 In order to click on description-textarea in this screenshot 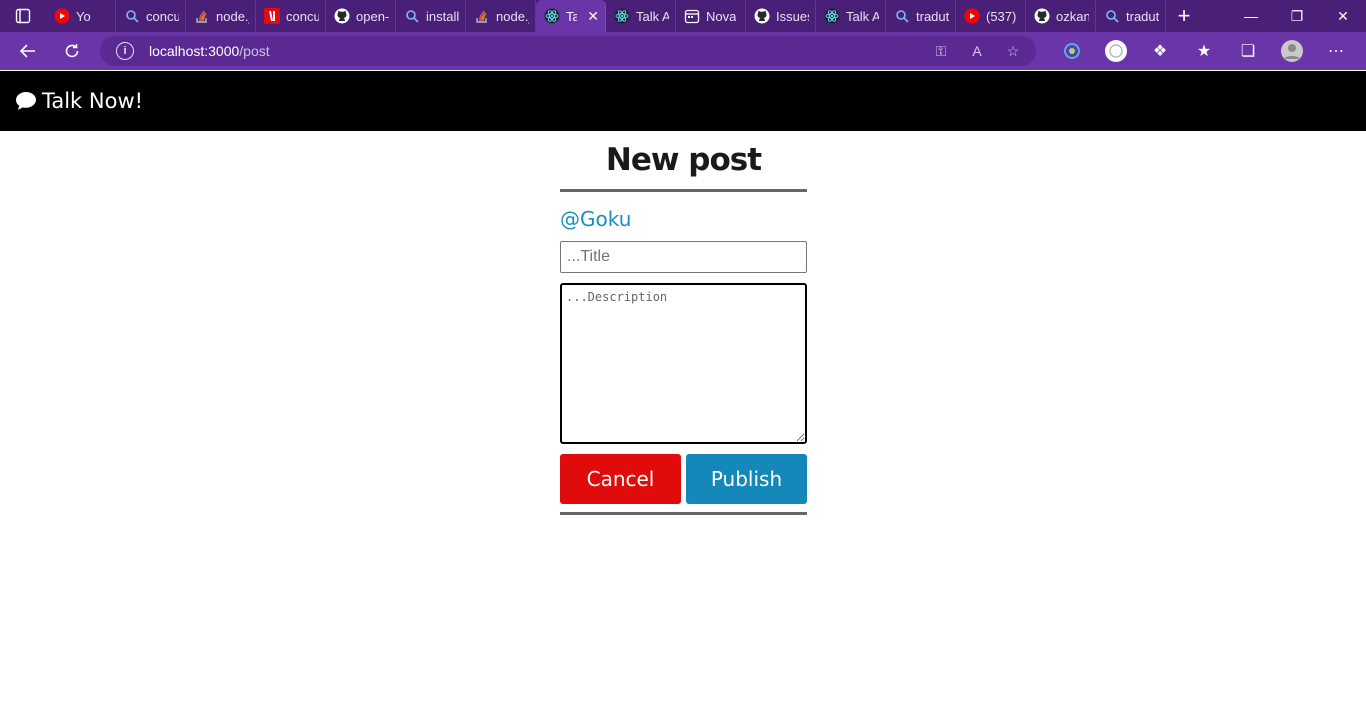, I will do `click(683, 363)`.